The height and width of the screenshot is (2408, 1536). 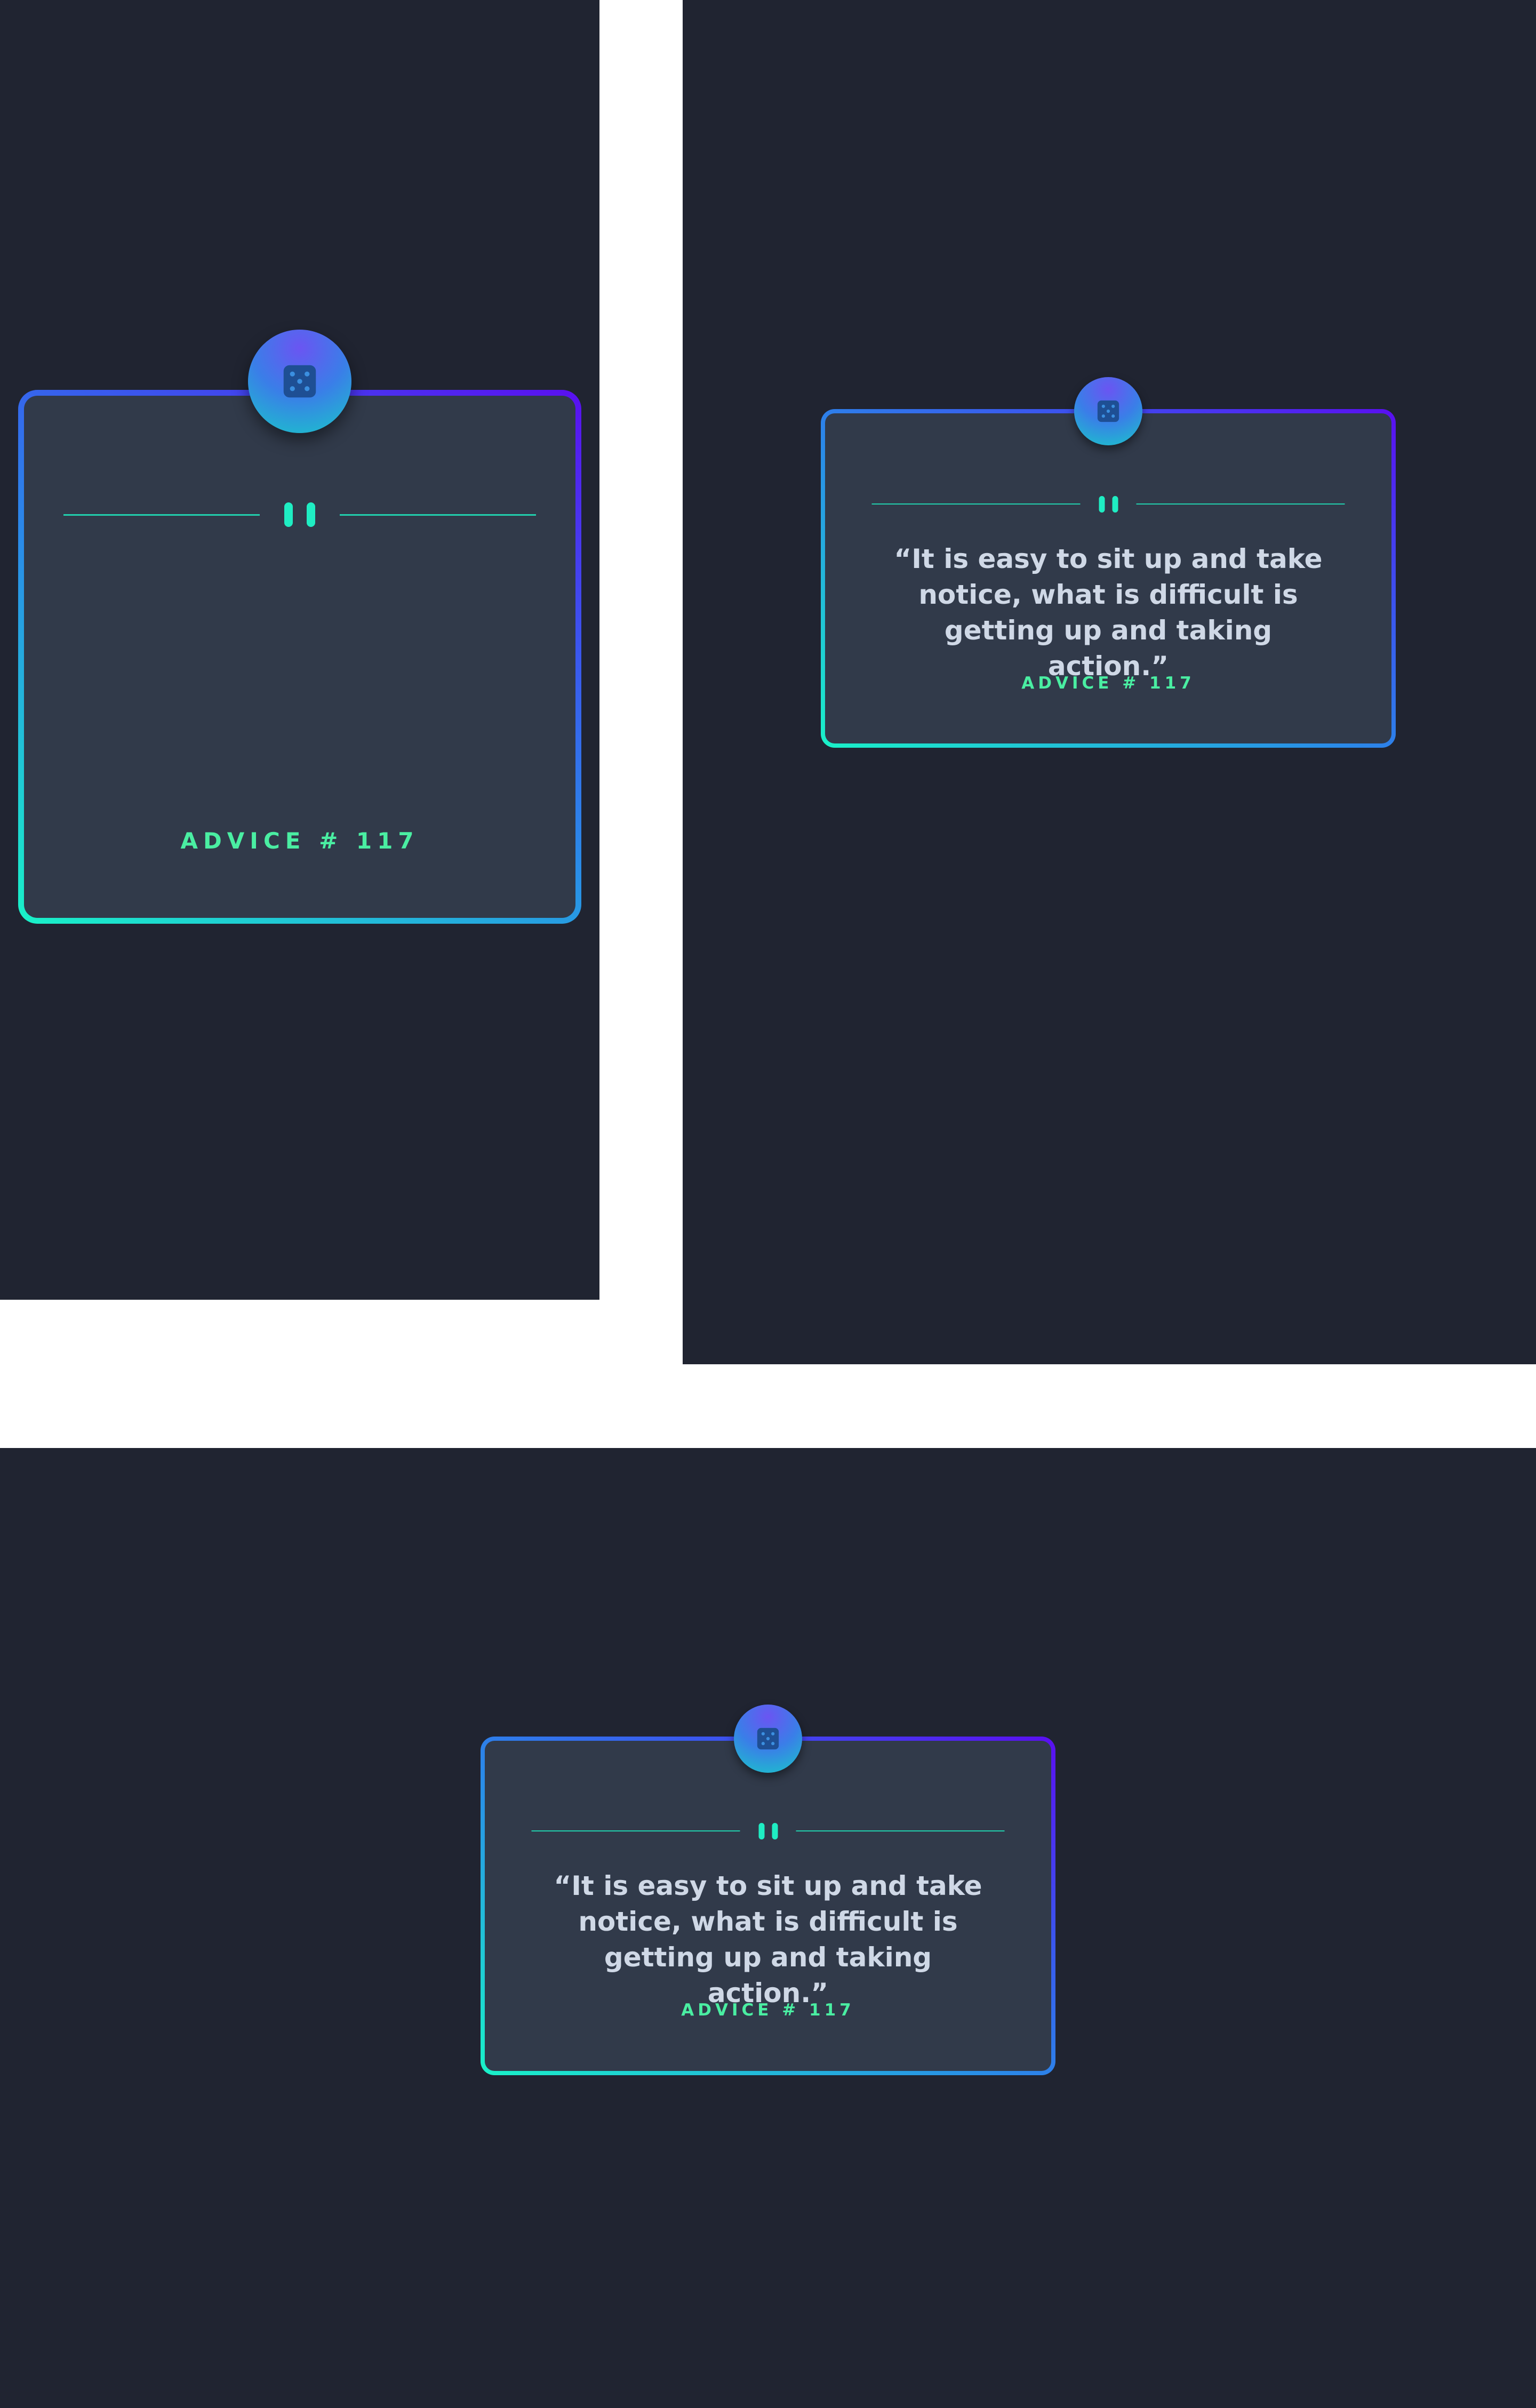 I want to click on advice-card: ADVICE # 117, so click(x=299, y=627).